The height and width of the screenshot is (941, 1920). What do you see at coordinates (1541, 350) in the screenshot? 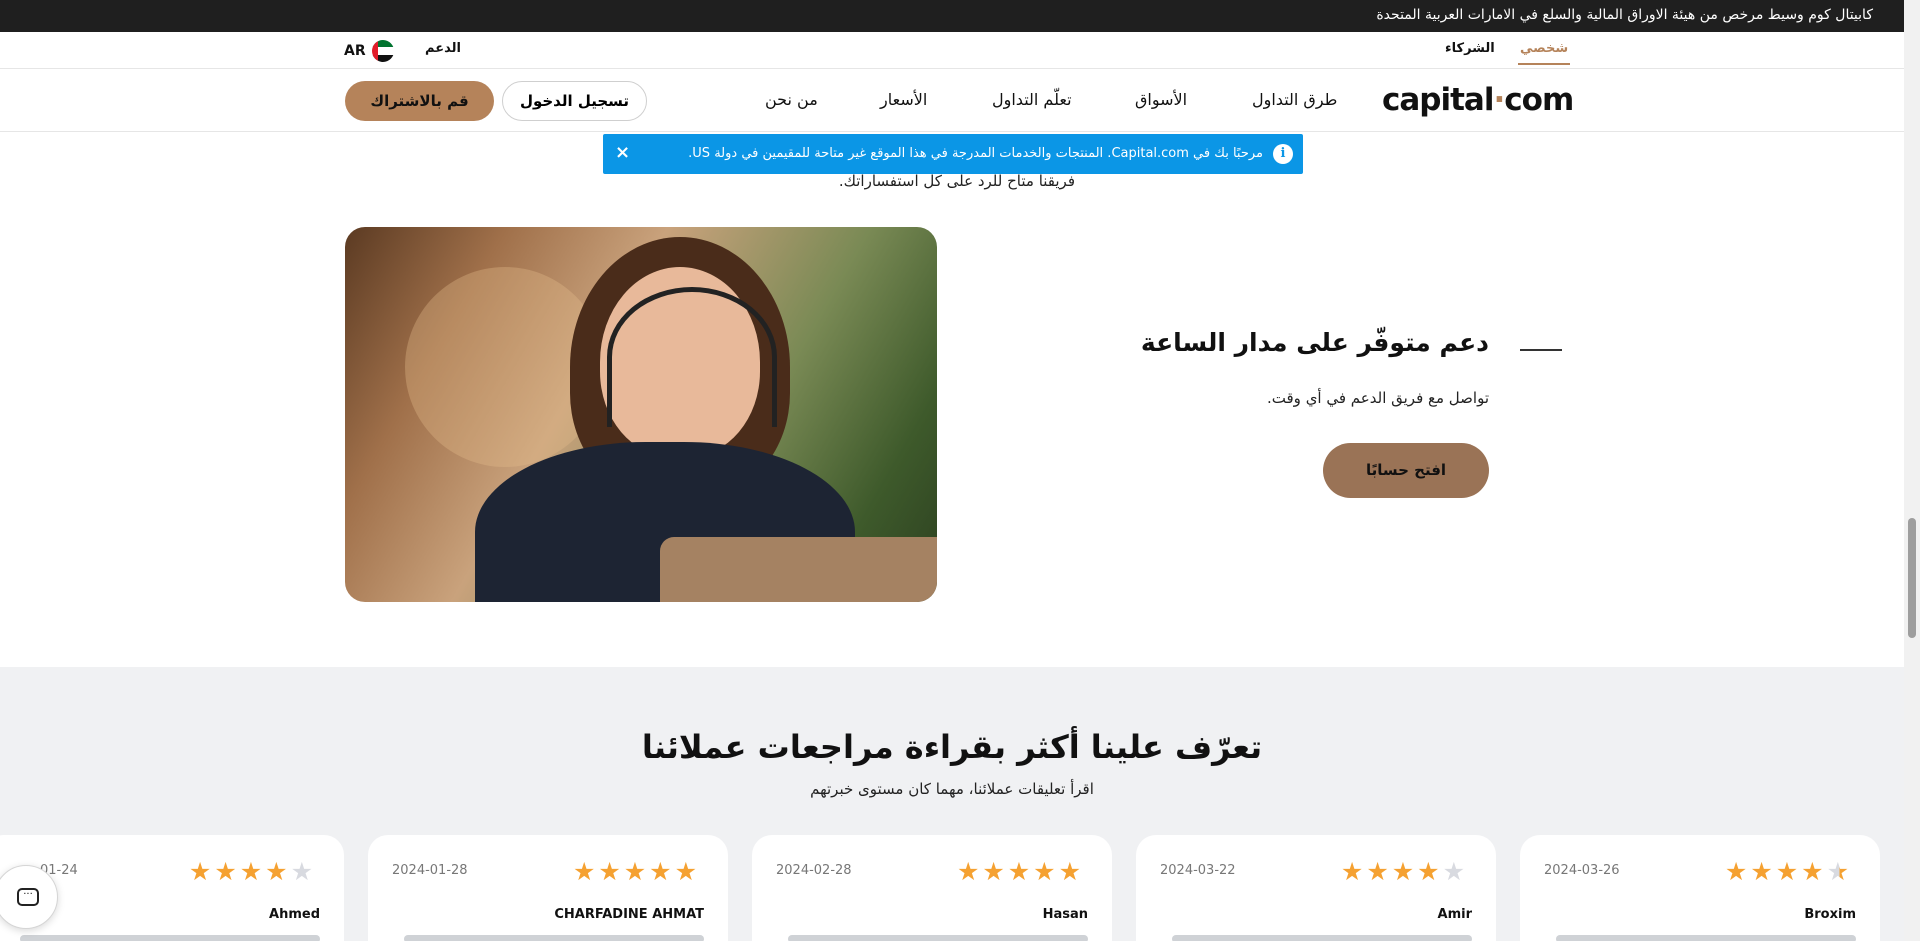
I see `section-divider` at bounding box center [1541, 350].